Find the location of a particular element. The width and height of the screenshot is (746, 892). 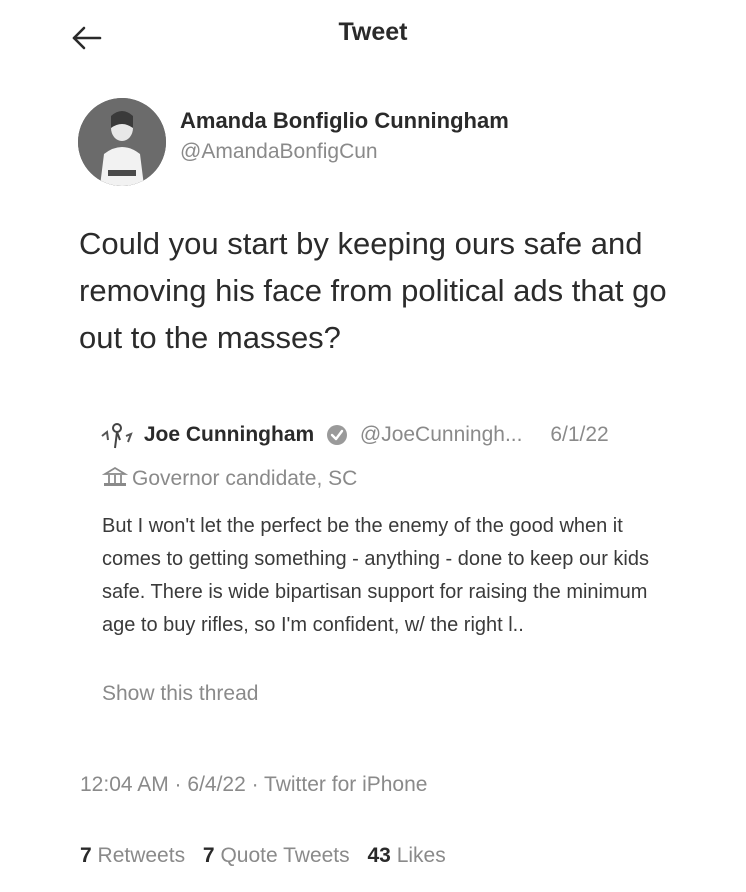

likes-count: 43 is located at coordinates (379, 855).